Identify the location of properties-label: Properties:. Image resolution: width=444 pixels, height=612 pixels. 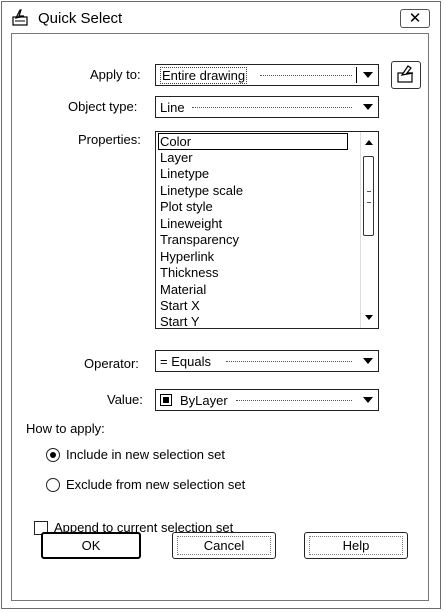
(109, 139).